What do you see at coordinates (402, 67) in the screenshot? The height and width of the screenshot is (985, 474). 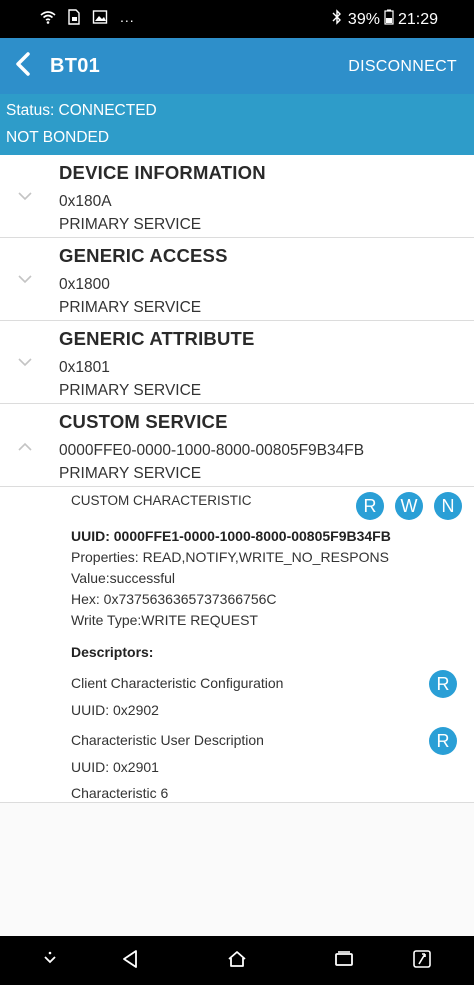 I see `disconnect-button: DISCONNECT` at bounding box center [402, 67].